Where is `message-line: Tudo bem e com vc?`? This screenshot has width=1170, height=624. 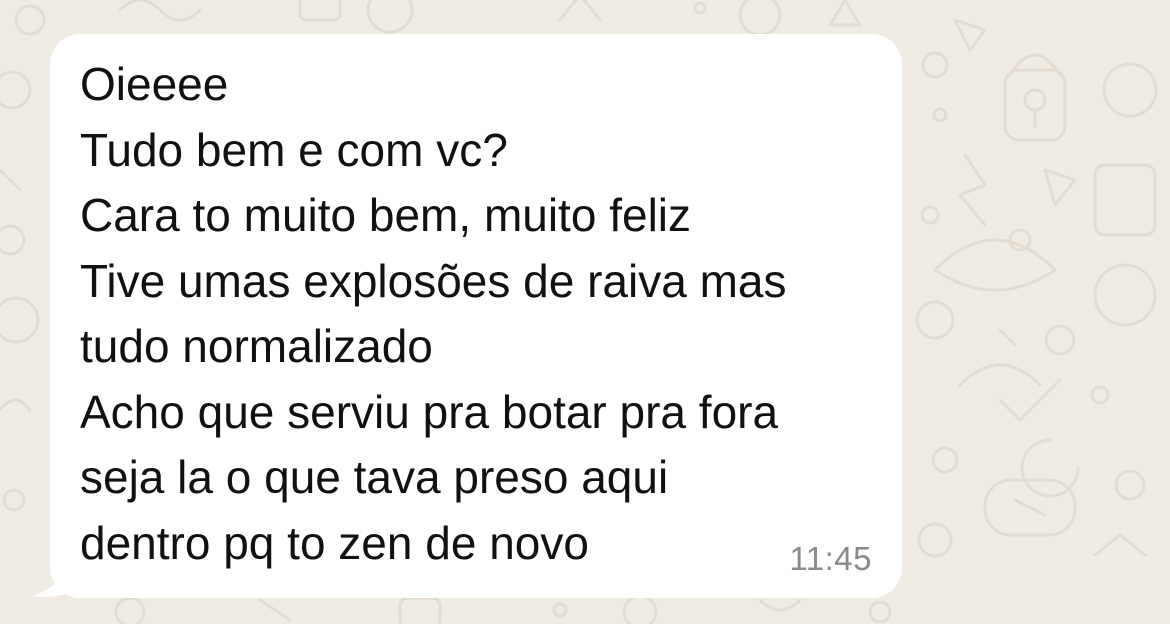 message-line: Tudo bem e com vc? is located at coordinates (294, 149).